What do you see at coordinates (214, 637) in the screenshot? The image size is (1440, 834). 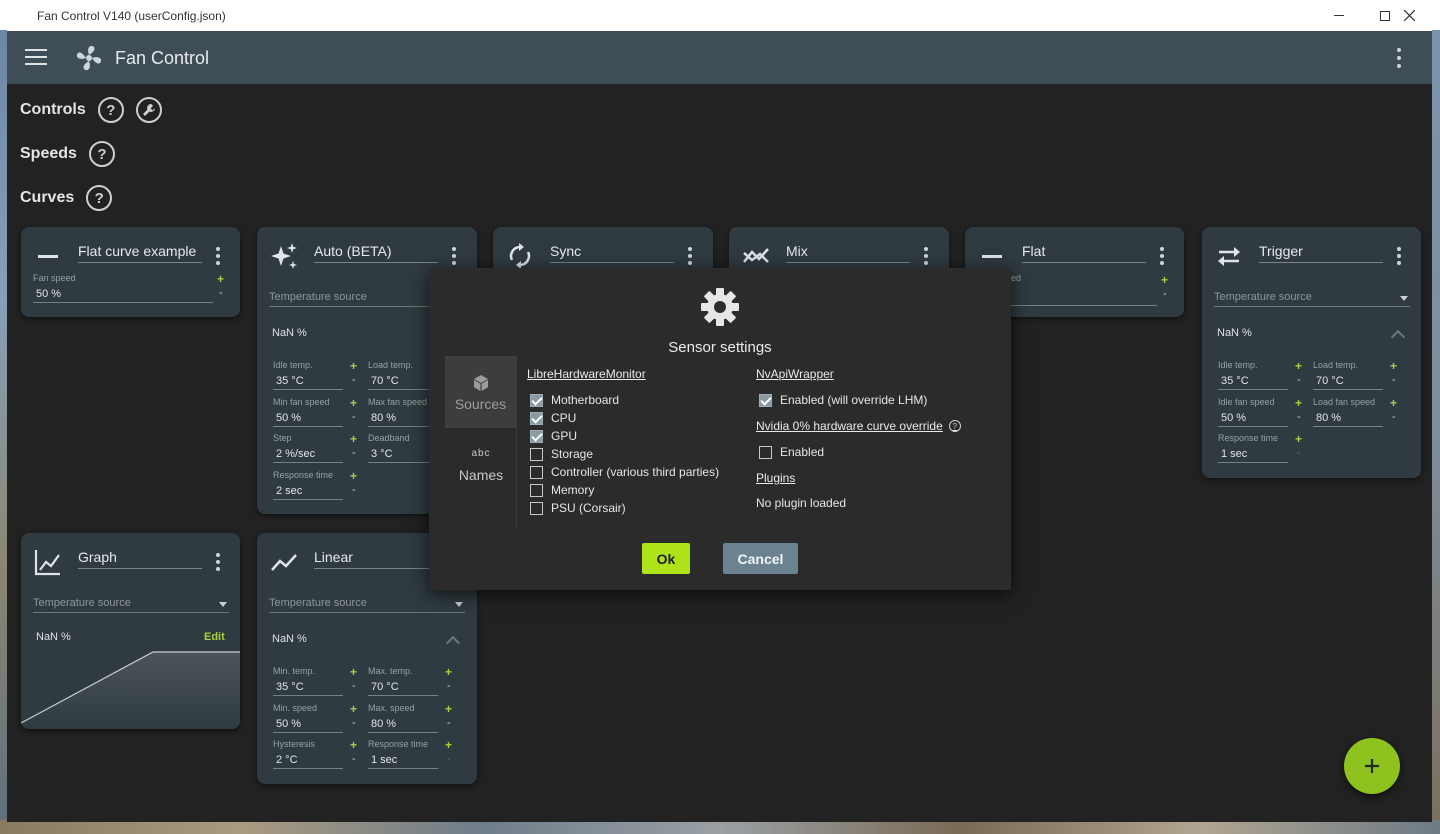 I see `edit-graph-button: Edit` at bounding box center [214, 637].